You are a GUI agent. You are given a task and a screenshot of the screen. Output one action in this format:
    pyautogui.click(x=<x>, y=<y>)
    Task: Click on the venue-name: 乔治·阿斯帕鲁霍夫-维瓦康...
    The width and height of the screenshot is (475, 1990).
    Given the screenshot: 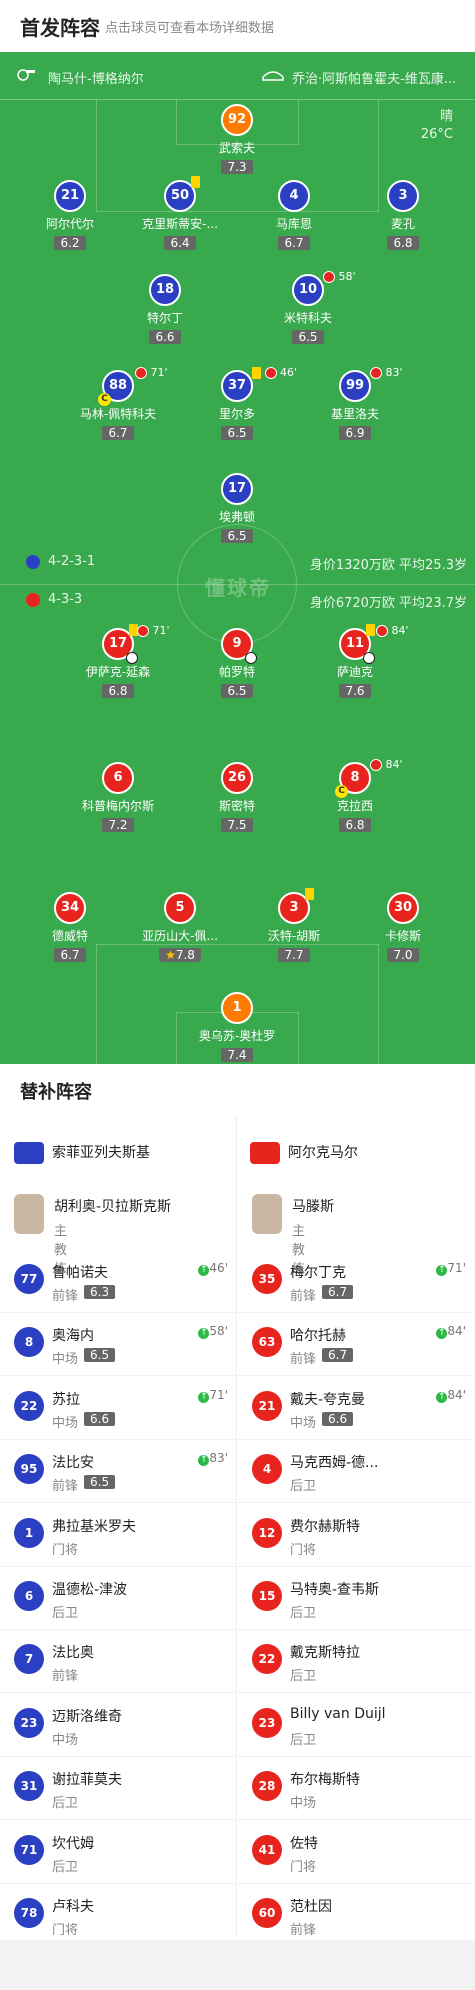 What is the action you would take?
    pyautogui.click(x=374, y=77)
    